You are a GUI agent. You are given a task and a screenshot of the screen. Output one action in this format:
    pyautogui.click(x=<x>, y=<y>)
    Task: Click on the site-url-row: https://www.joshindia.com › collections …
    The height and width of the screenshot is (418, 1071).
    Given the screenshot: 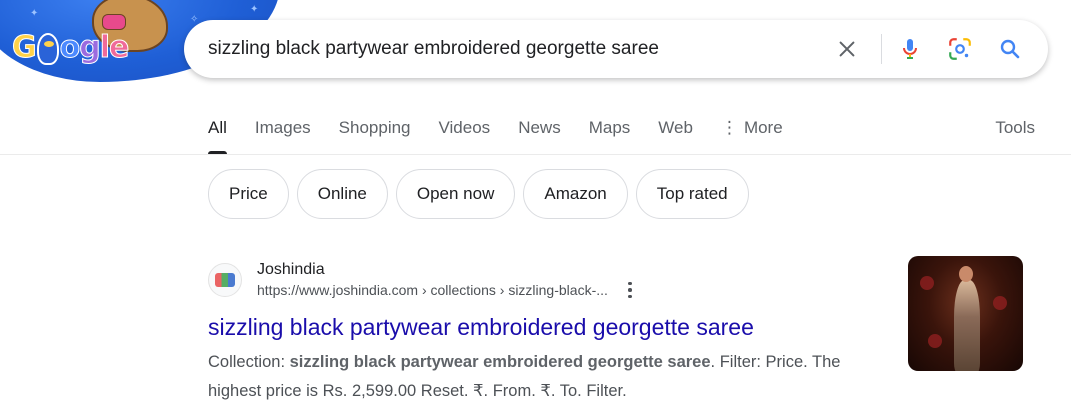 What is the action you would take?
    pyautogui.click(x=447, y=290)
    